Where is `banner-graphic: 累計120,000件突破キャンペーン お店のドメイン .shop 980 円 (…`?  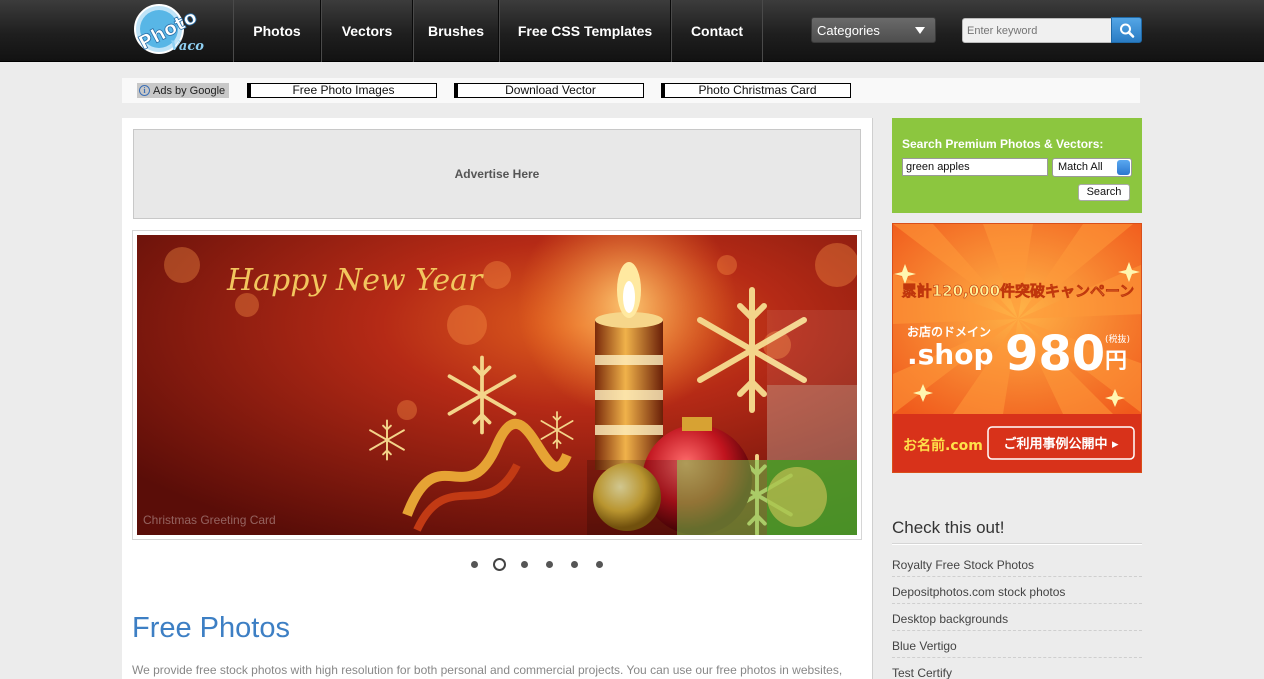 banner-graphic: 累計120,000件突破キャンペーン お店のドメイン .shop 980 円 (… is located at coordinates (1017, 348).